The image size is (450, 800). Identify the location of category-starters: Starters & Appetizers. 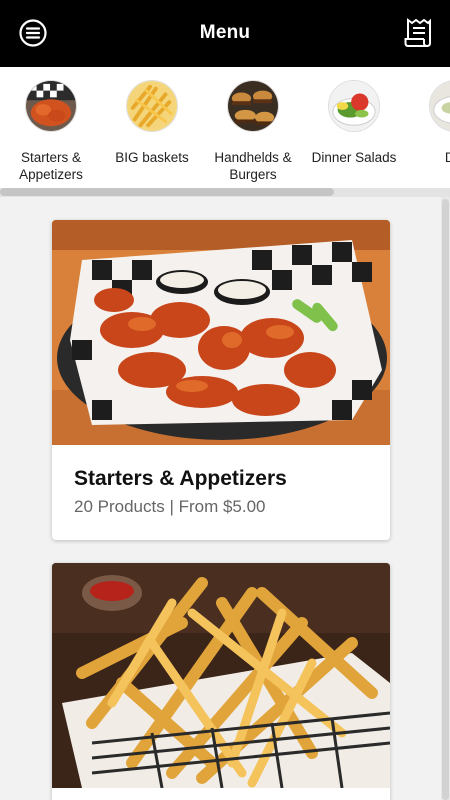
(51, 131).